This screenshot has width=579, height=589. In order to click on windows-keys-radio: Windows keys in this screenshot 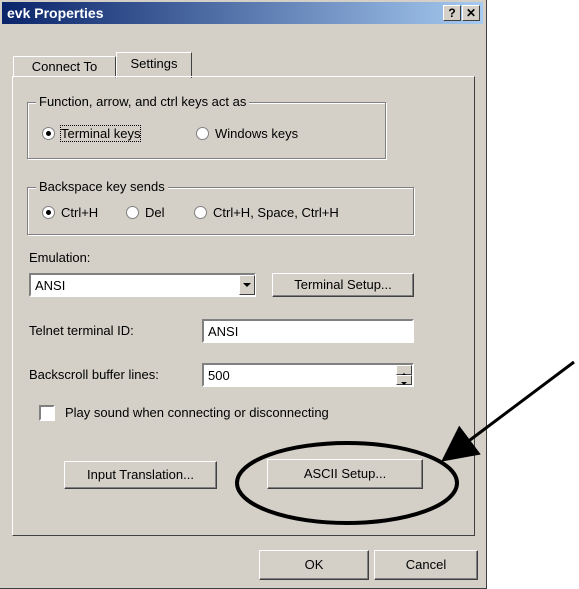, I will do `click(247, 133)`.